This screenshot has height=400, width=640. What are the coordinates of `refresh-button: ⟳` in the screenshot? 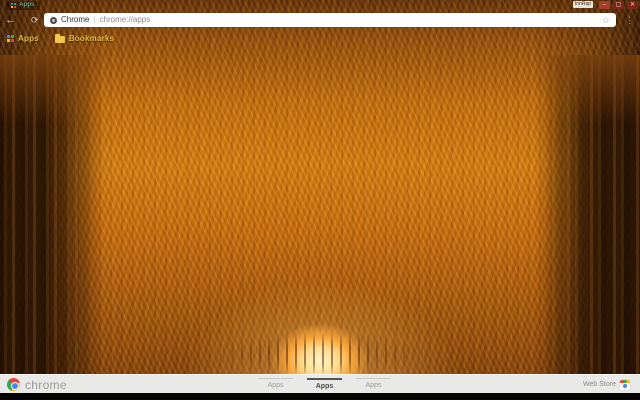 It's located at (35, 20).